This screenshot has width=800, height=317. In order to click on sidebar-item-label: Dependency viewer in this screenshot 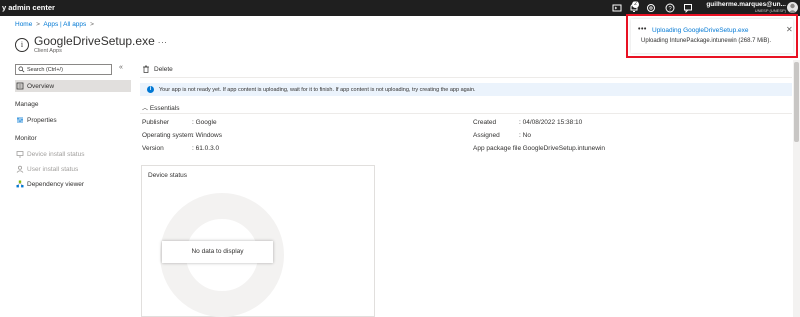, I will do `click(56, 184)`.